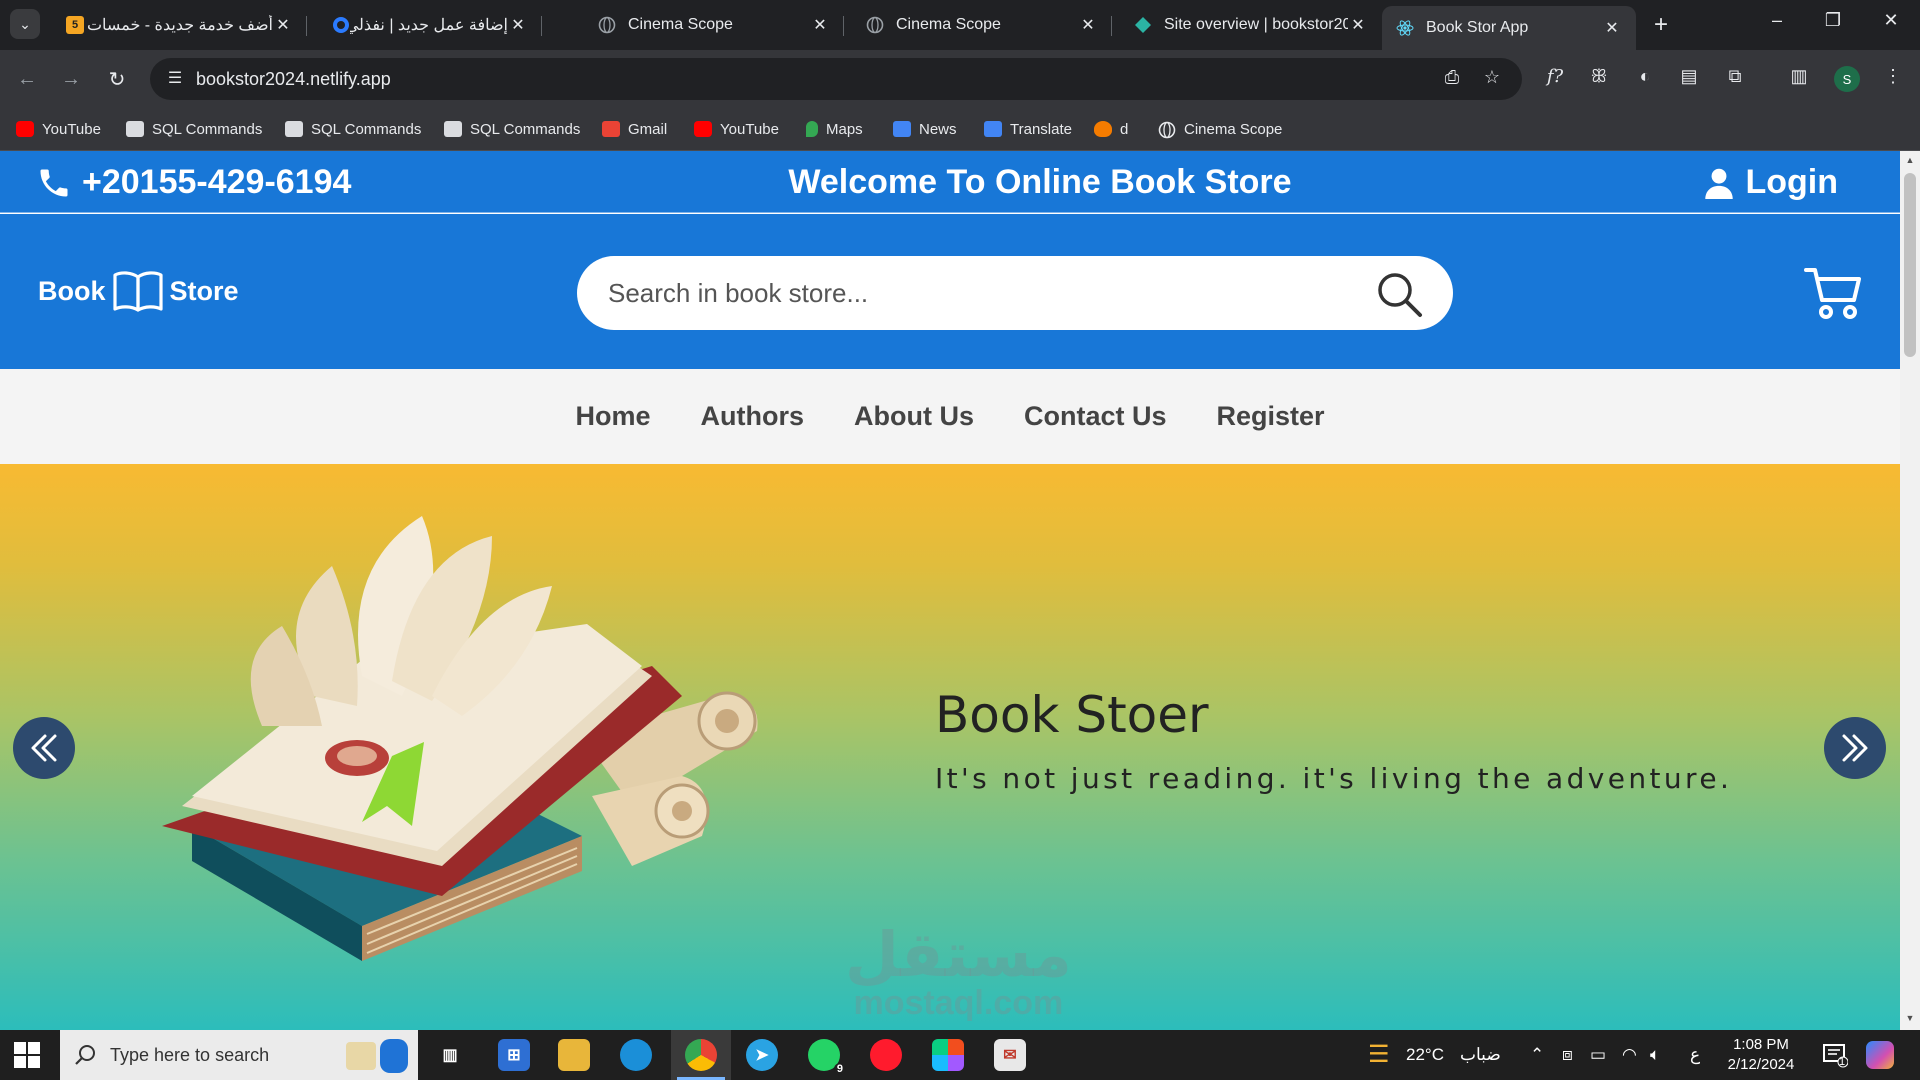 This screenshot has width=1920, height=1080. Describe the element at coordinates (1555, 79) in the screenshot. I see `formula-extension-icon: f?` at that location.